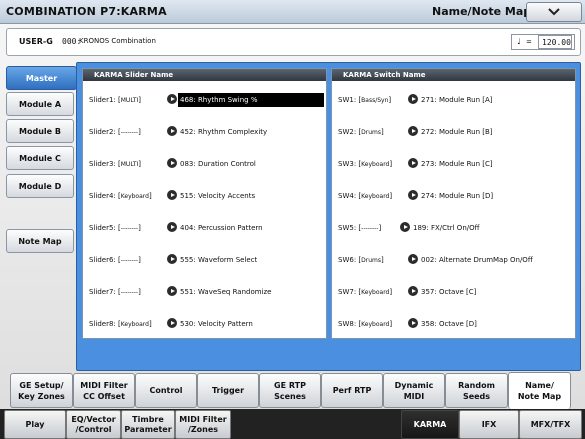 The width and height of the screenshot is (585, 439). I want to click on switch-name-value: 357: Octave [C], so click(448, 292).